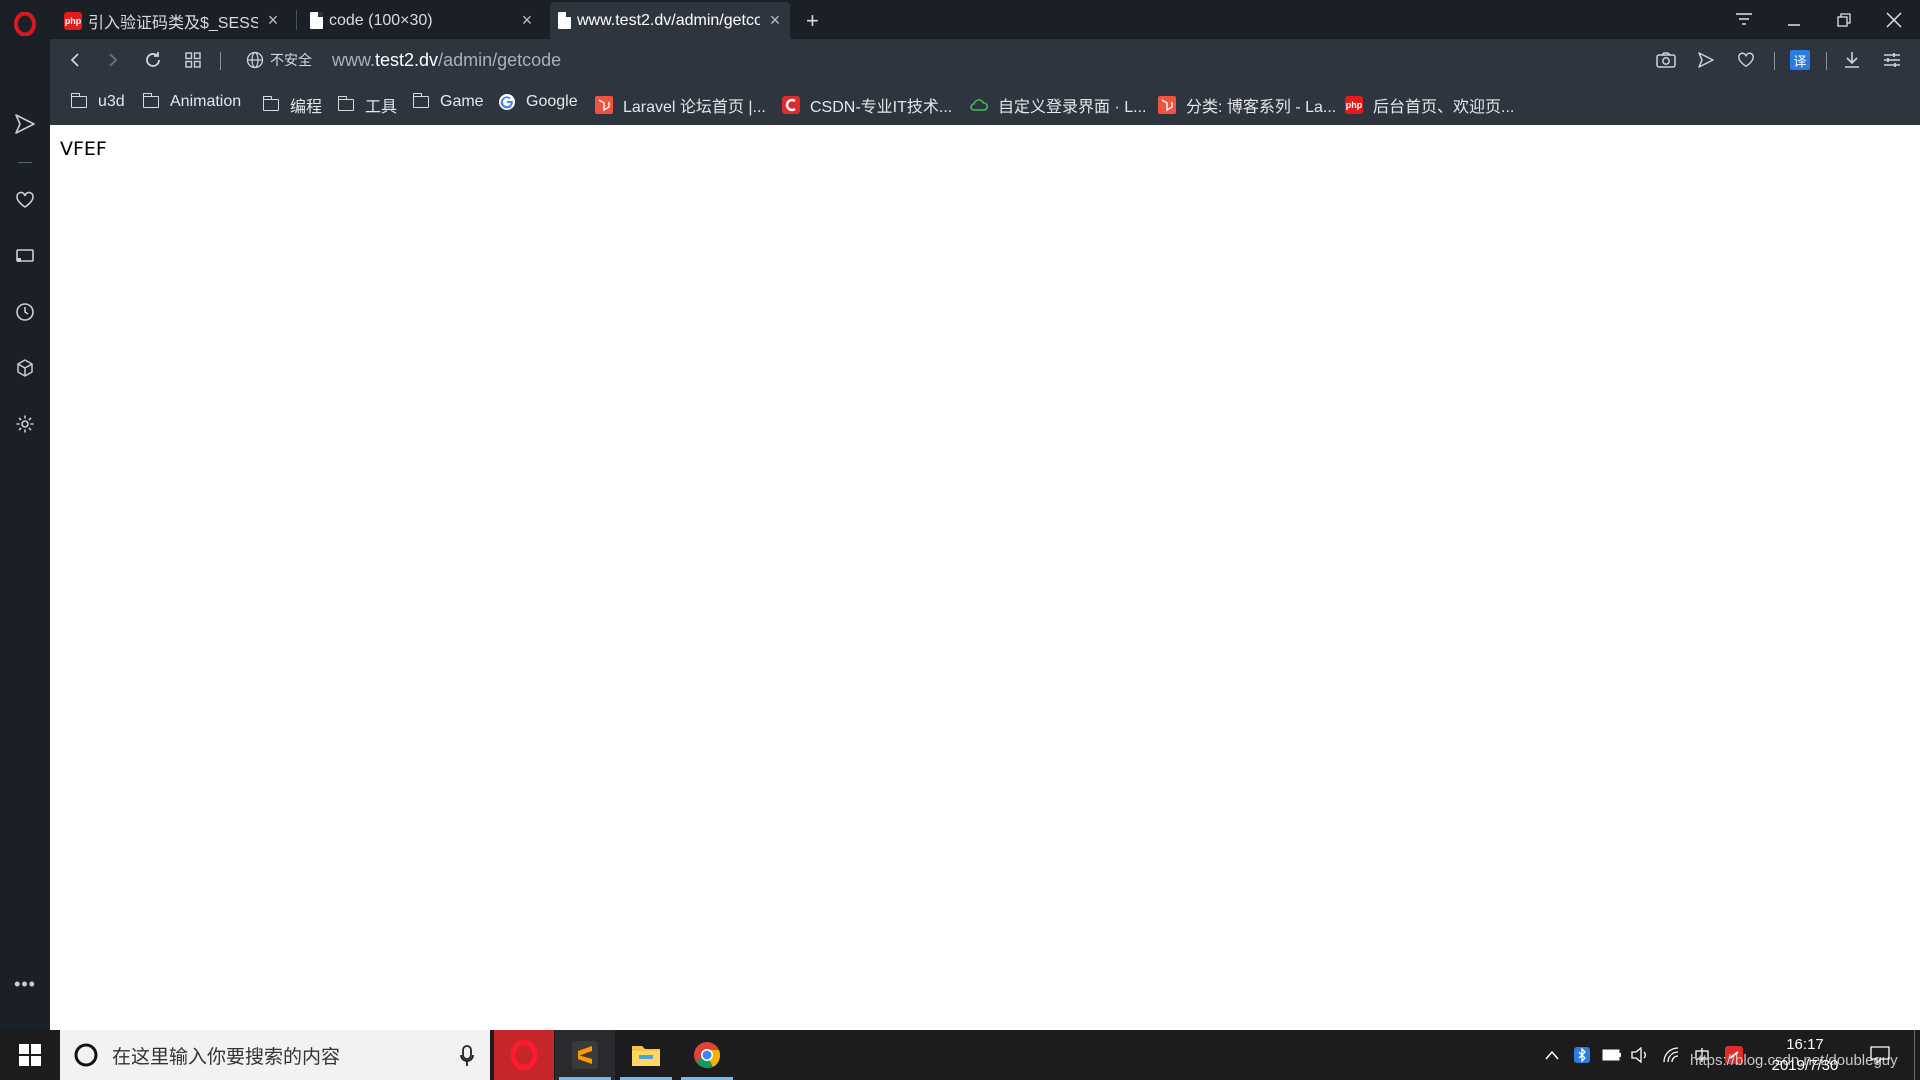 The image size is (1920, 1080). I want to click on bookmark-google: Google, so click(538, 102).